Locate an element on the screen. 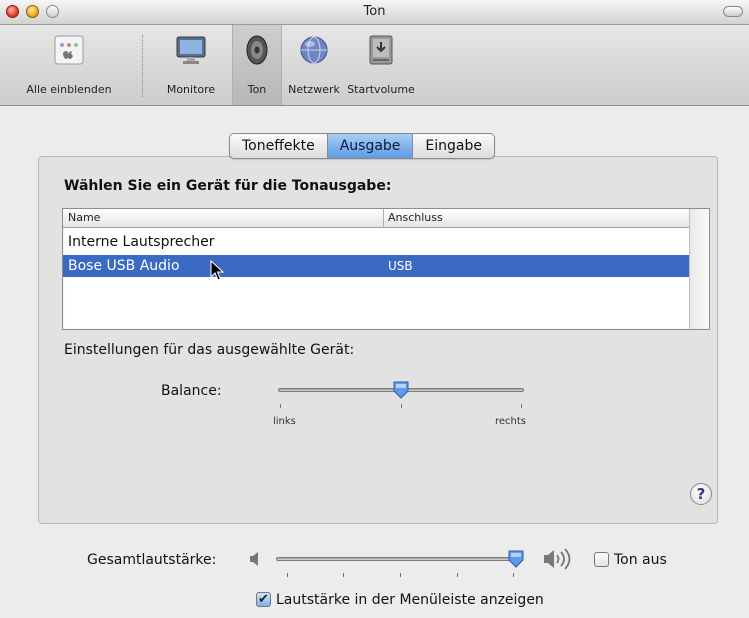  window-title: Ton is located at coordinates (374, 11).